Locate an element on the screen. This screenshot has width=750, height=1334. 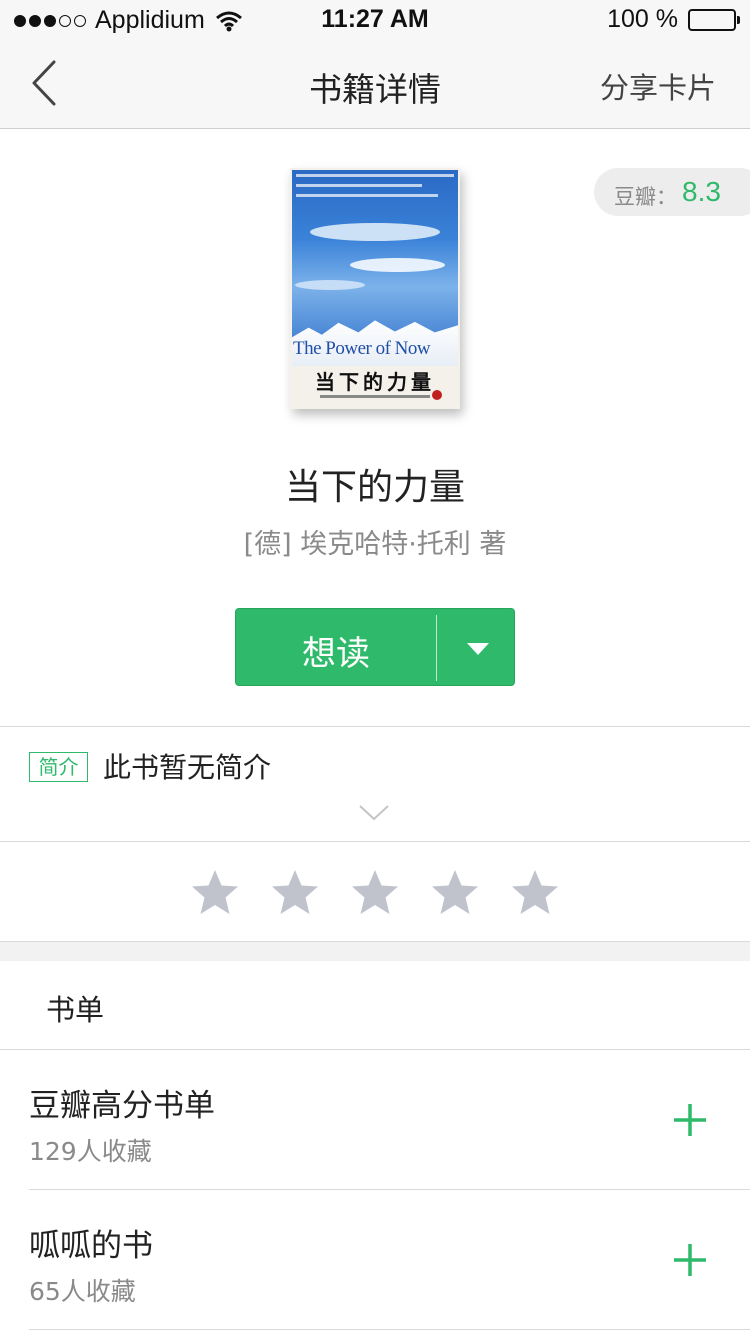
expand-chevron-icon is located at coordinates (374, 813).